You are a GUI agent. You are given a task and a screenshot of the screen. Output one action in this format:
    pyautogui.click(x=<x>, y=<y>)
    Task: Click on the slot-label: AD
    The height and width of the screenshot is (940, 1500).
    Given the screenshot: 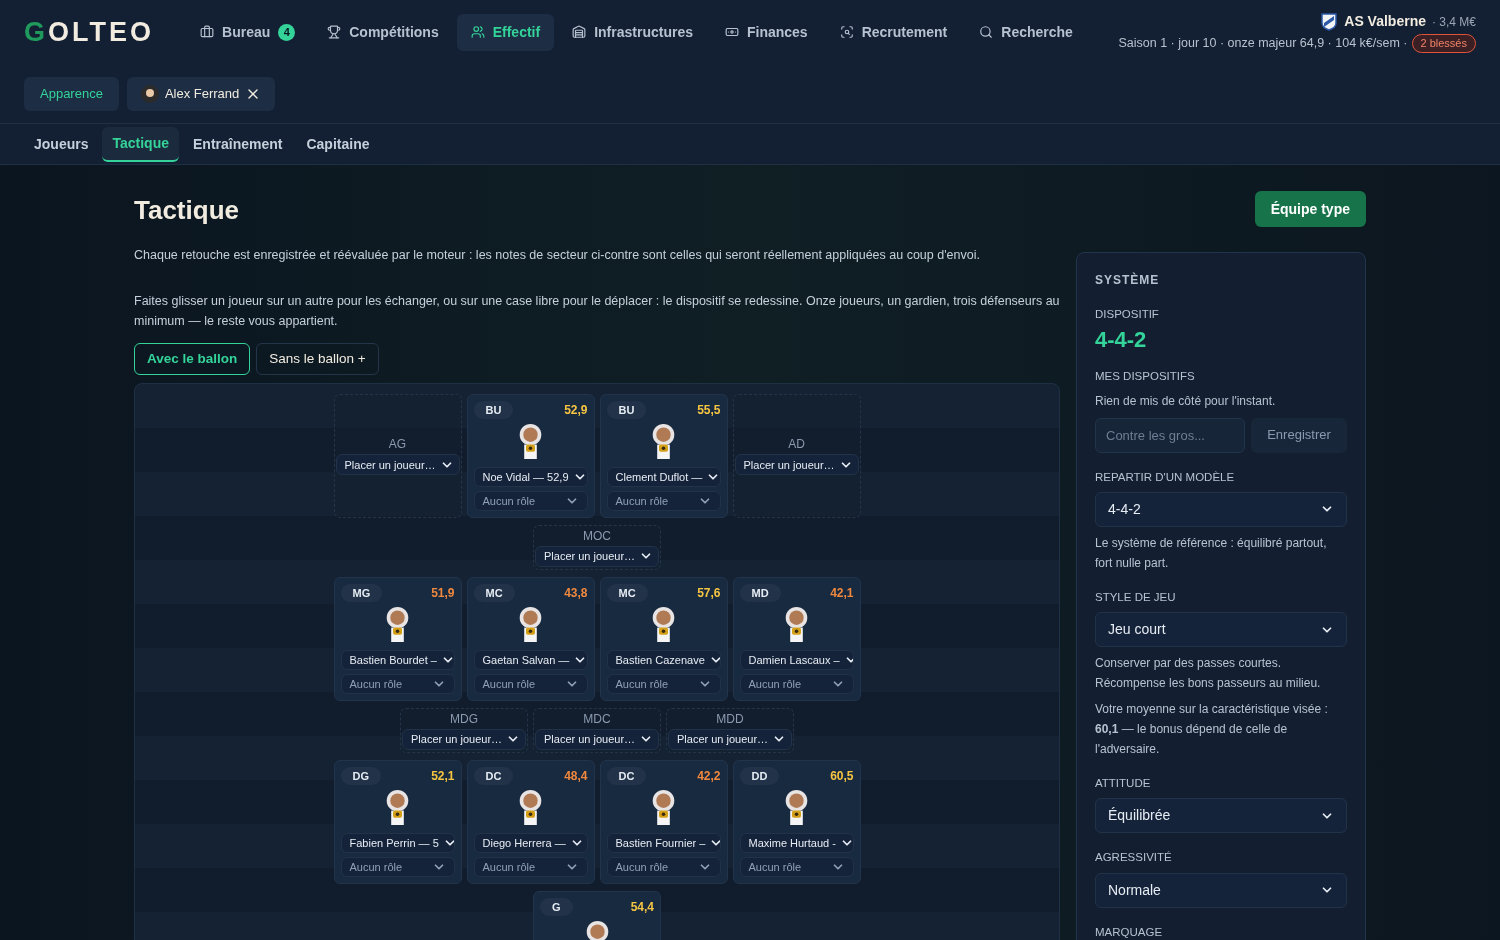 What is the action you would take?
    pyautogui.click(x=796, y=444)
    